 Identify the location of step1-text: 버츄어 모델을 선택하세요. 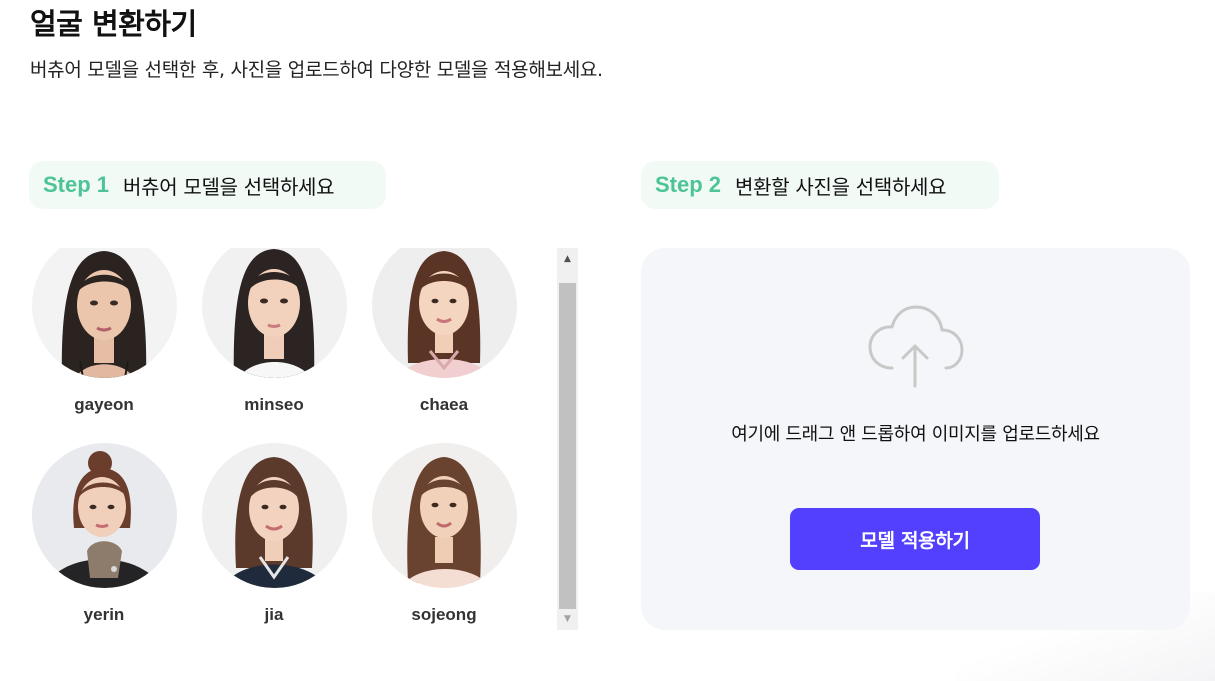
(229, 186).